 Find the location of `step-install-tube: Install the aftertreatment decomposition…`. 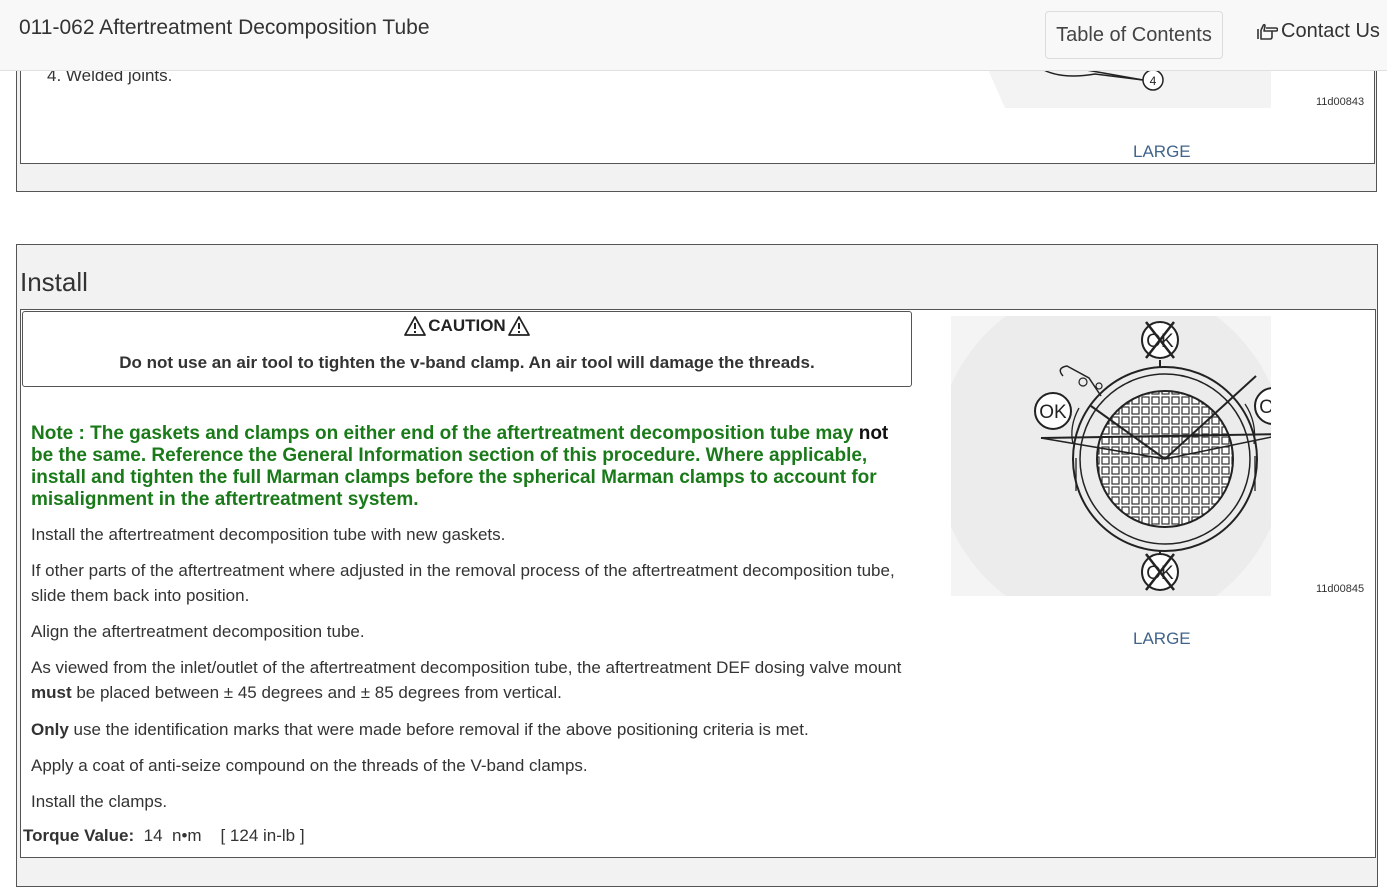

step-install-tube: Install the aftertreatment decomposition… is located at coordinates (268, 534).